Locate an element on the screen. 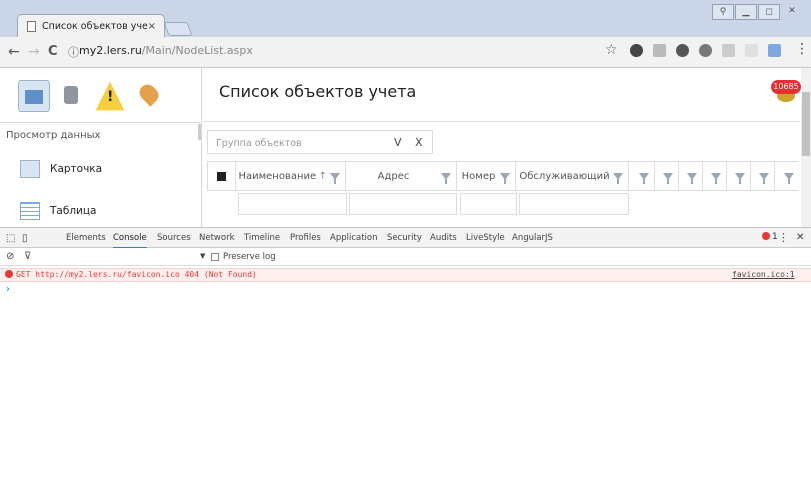 This screenshot has height=504, width=811. sidebar-item-card: Карточка is located at coordinates (61, 169).